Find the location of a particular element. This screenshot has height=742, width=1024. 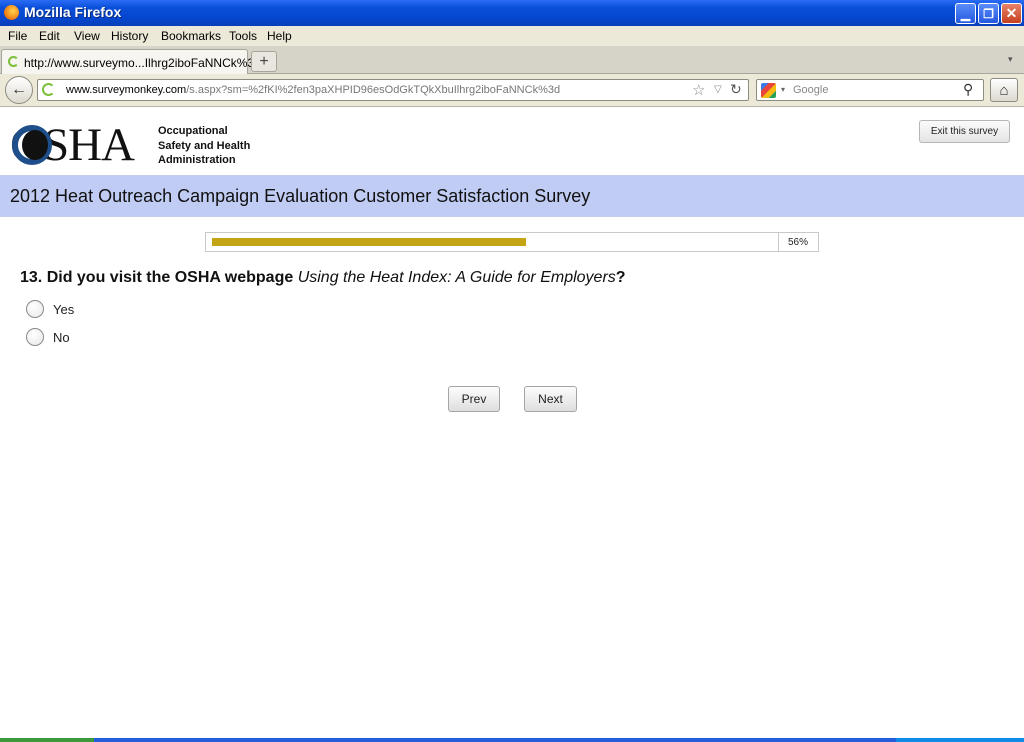

url-host: www.surveymonkey.com is located at coordinates (126, 90).